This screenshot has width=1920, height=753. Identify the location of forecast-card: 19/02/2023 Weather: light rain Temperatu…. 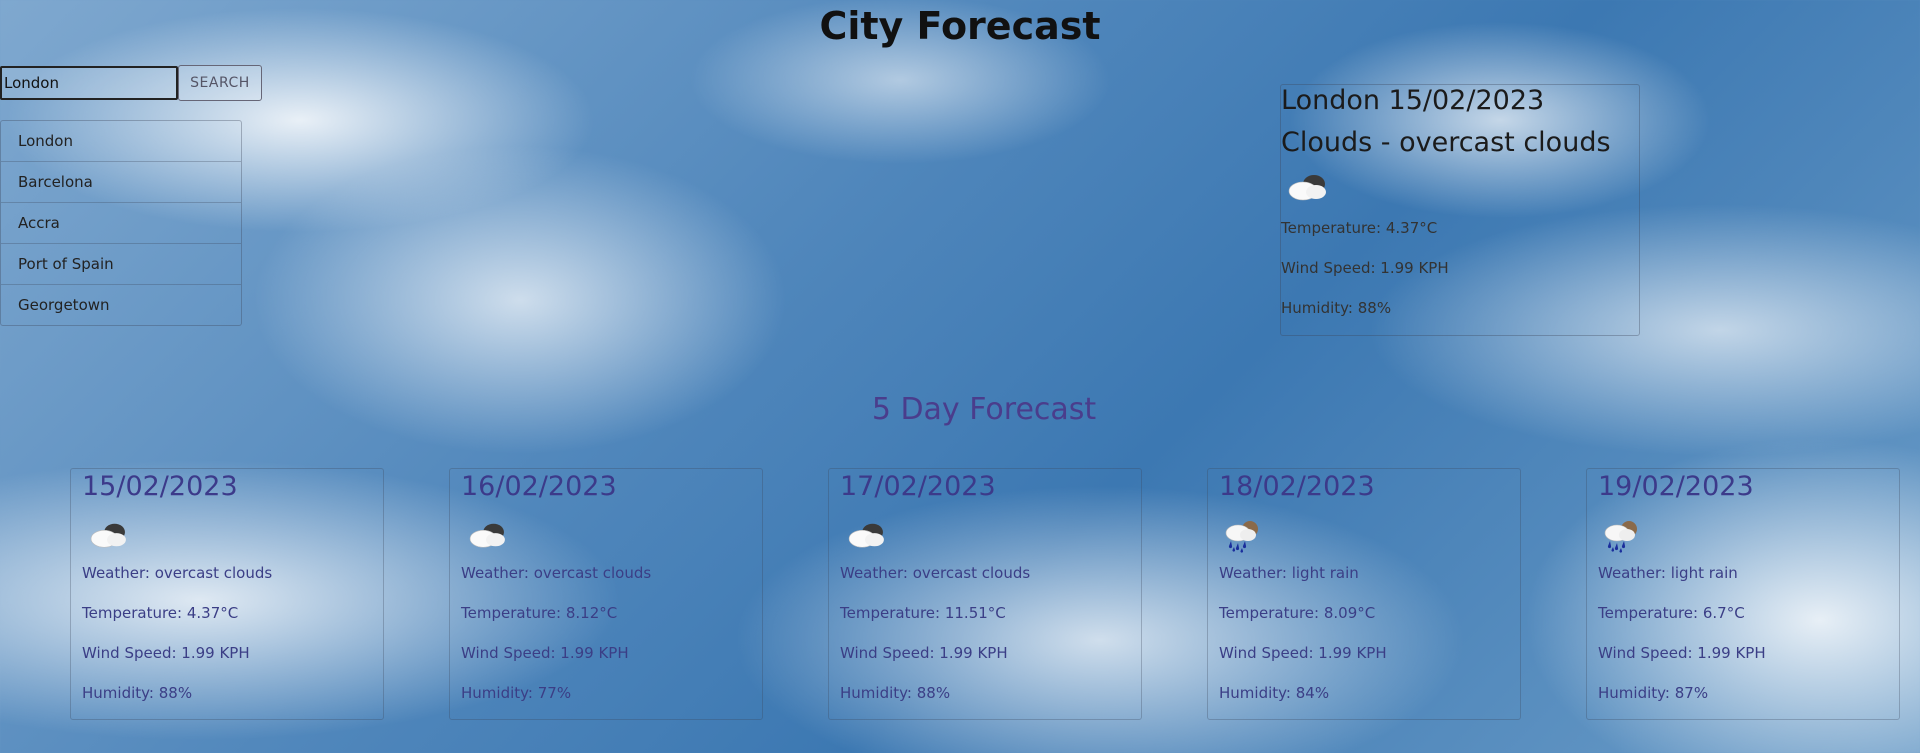
(1743, 594).